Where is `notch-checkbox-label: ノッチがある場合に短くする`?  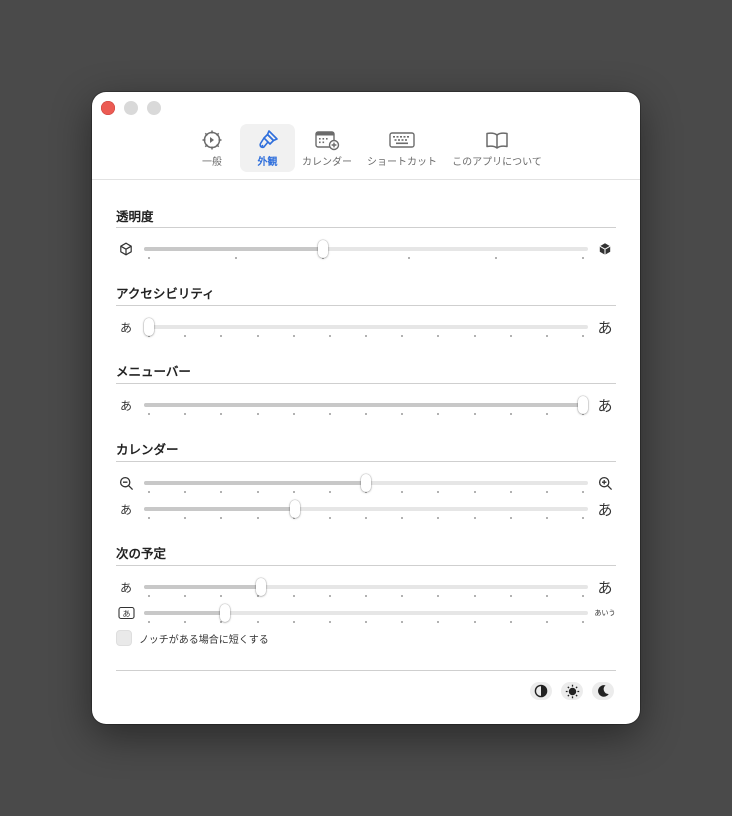
notch-checkbox-label: ノッチがある場合に短くする is located at coordinates (204, 638).